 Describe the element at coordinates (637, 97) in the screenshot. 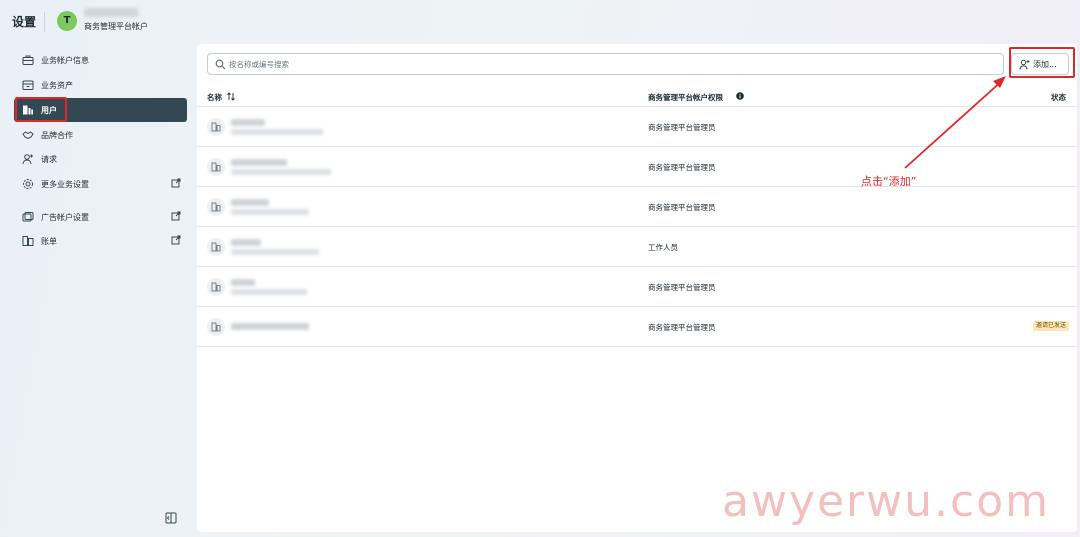

I see `table-header: 名称 商务管理平台帐户权限 状态` at that location.